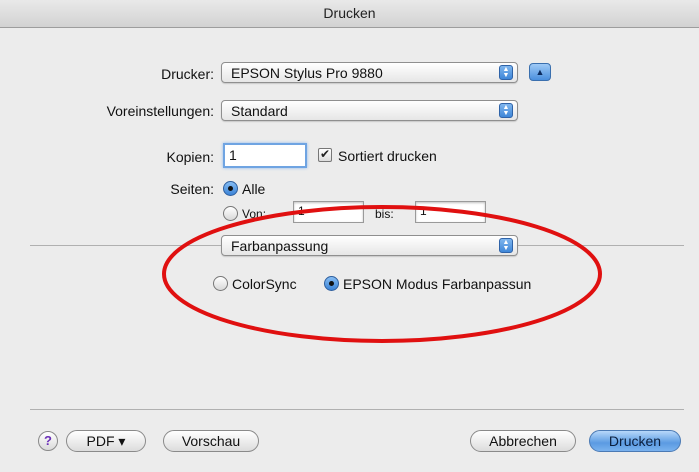 This screenshot has height=472, width=699. What do you see at coordinates (264, 284) in the screenshot?
I see `colorsync-label: ColorSync` at bounding box center [264, 284].